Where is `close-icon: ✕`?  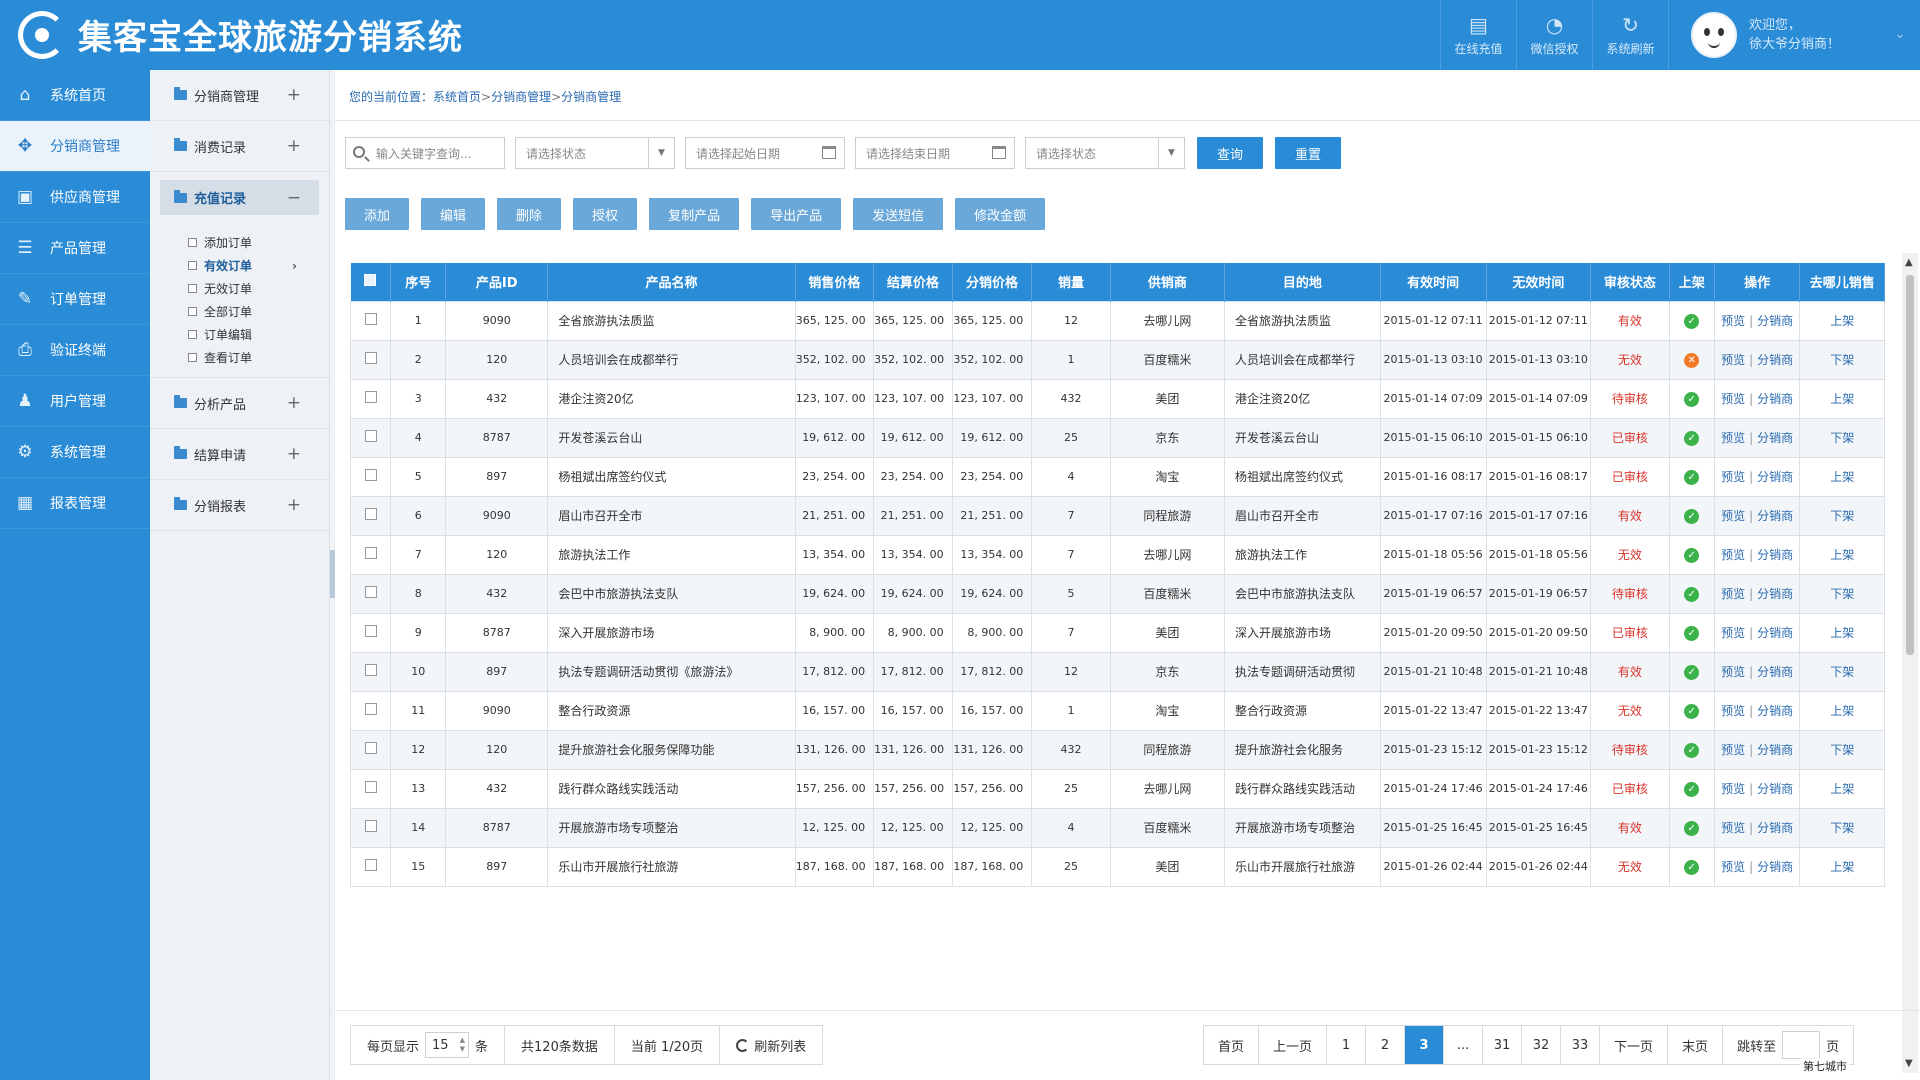 close-icon: ✕ is located at coordinates (1692, 360).